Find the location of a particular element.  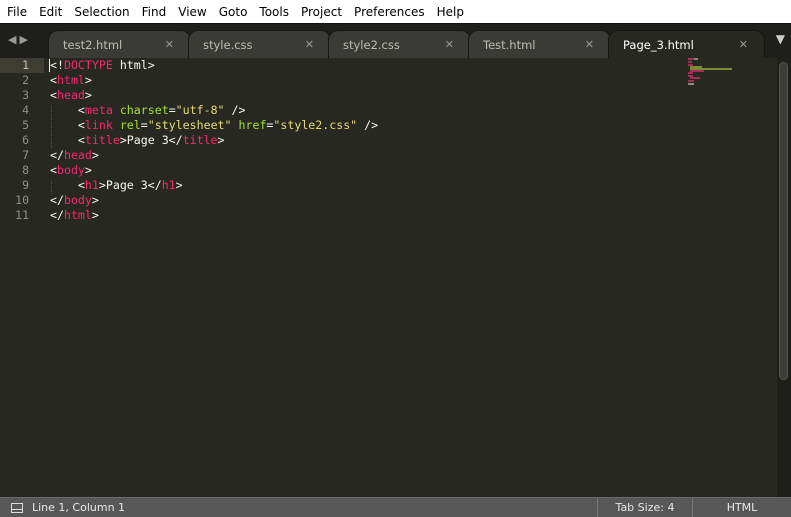

tab-list-dropdown-icon: ▼ is located at coordinates (780, 39).